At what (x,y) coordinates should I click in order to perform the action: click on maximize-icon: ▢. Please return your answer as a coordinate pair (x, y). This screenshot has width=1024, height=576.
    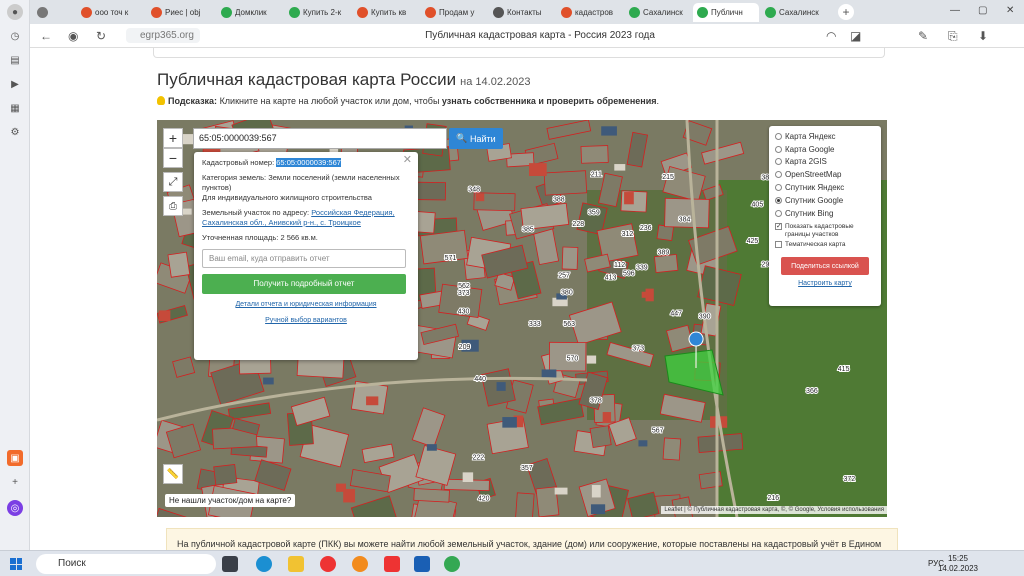
    Looking at the image, I should click on (982, 10).